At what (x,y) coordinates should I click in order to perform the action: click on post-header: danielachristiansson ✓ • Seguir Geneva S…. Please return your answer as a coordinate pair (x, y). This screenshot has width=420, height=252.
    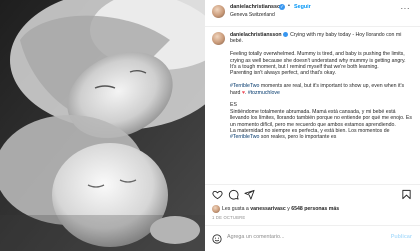
    Looking at the image, I should click on (312, 13).